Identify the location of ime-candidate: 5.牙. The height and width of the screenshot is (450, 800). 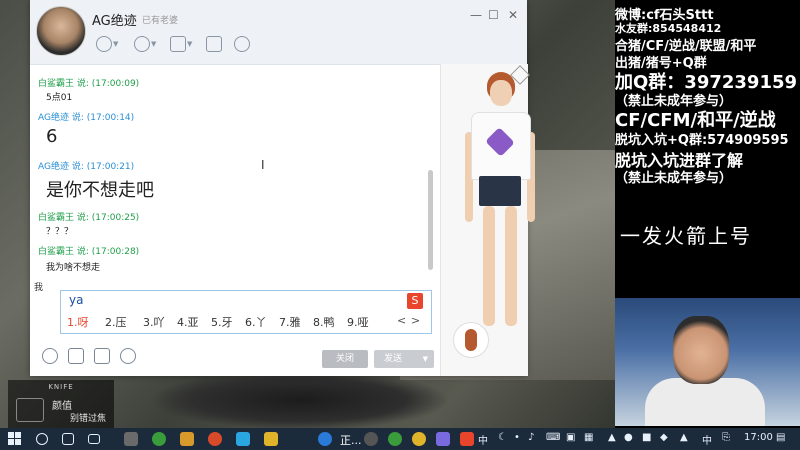
(222, 322).